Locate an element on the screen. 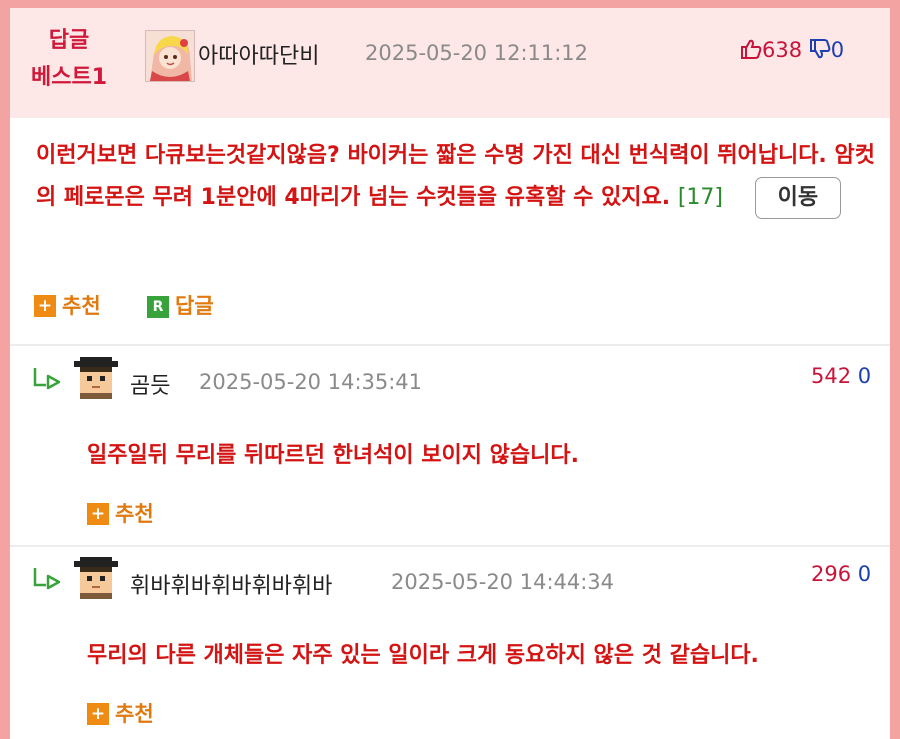 The height and width of the screenshot is (739, 900). vote-counter: 296 0 is located at coordinates (841, 574).